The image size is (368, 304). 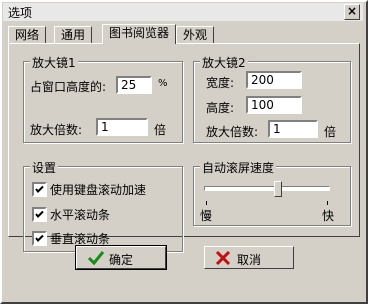 What do you see at coordinates (274, 105) in the screenshot?
I see `magnifier2-height-input: 100` at bounding box center [274, 105].